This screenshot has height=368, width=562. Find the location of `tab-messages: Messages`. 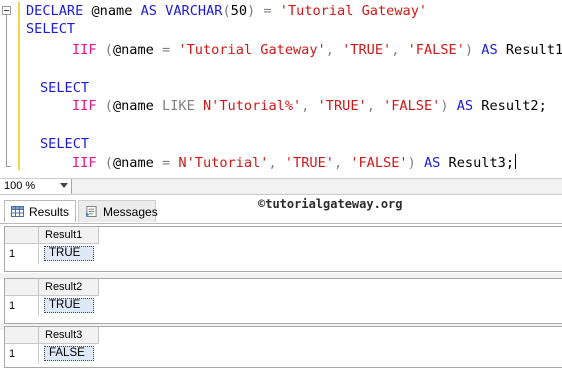

tab-messages: Messages is located at coordinates (118, 211).